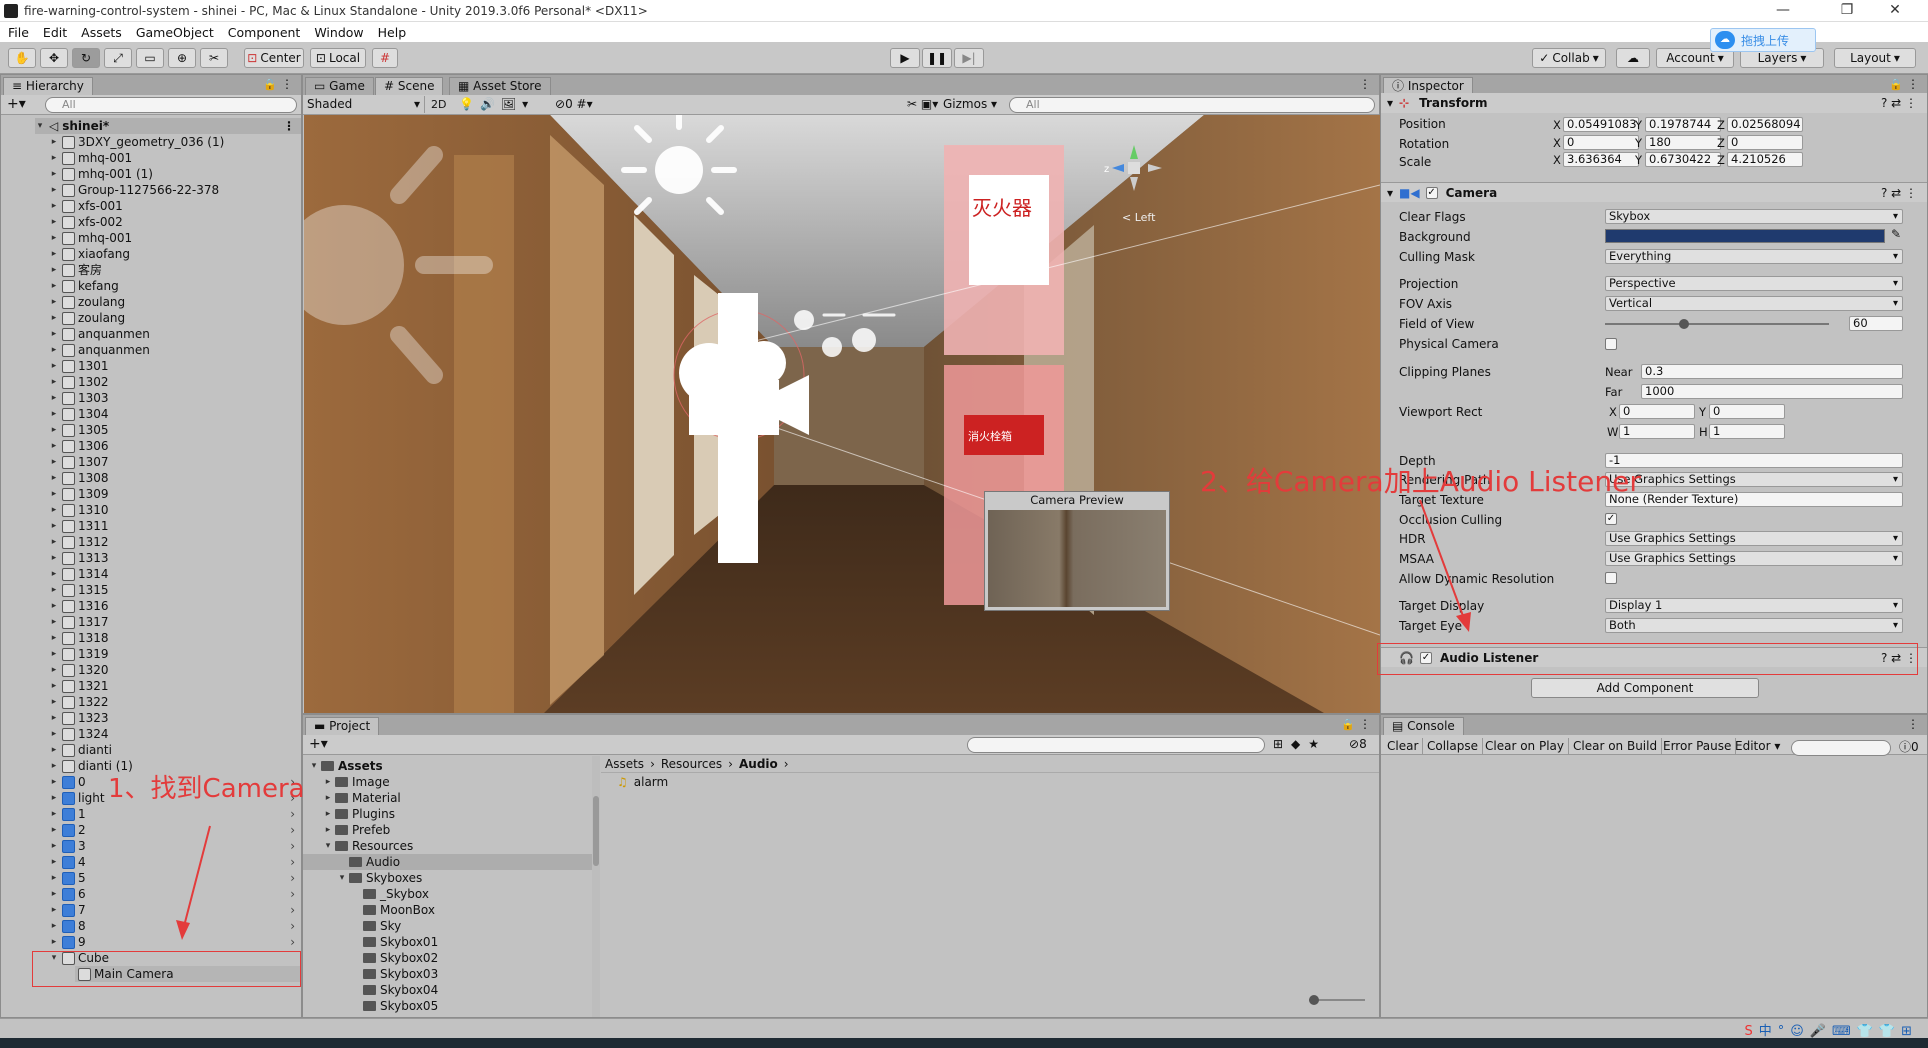 The image size is (1928, 1048). I want to click on asset-item-alarm: ♫ alarm, so click(642, 782).